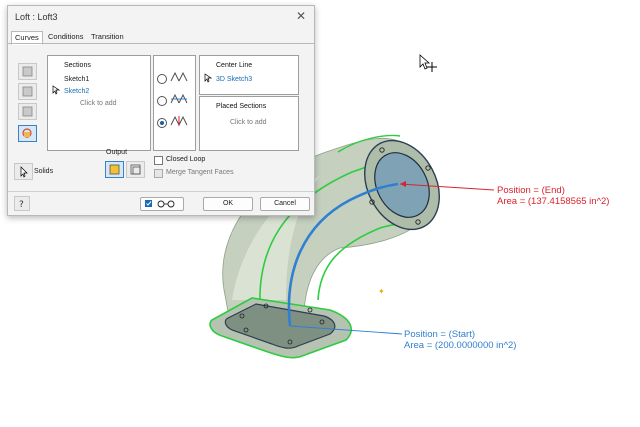 The height and width of the screenshot is (427, 640). Describe the element at coordinates (249, 75) in the screenshot. I see `center-line-panel: Center Line 3D Sketch3` at that location.